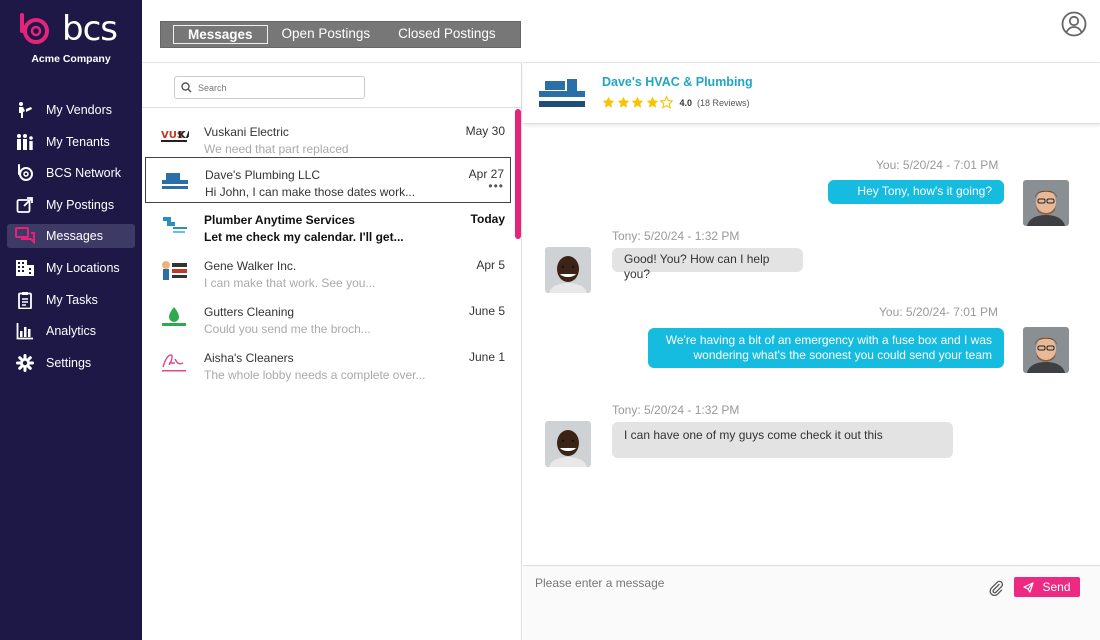 This screenshot has width=1100, height=640. Describe the element at coordinates (250, 266) in the screenshot. I see `conversation-name: Gene Walker Inc.` at that location.